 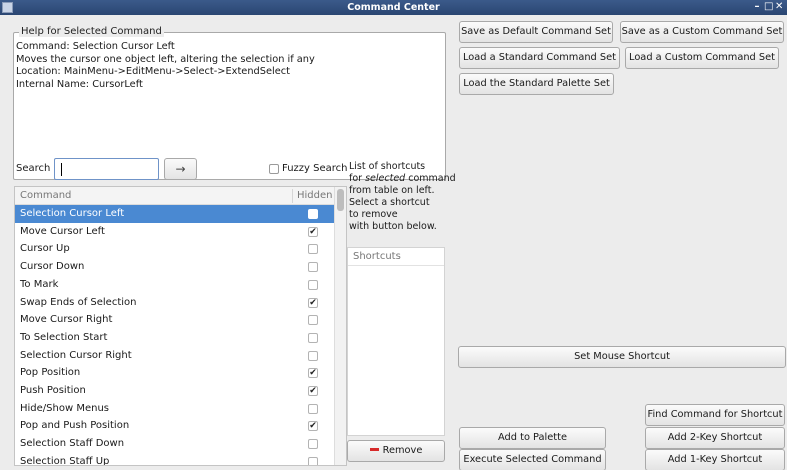 I want to click on remove-label: Remove, so click(x=402, y=450).